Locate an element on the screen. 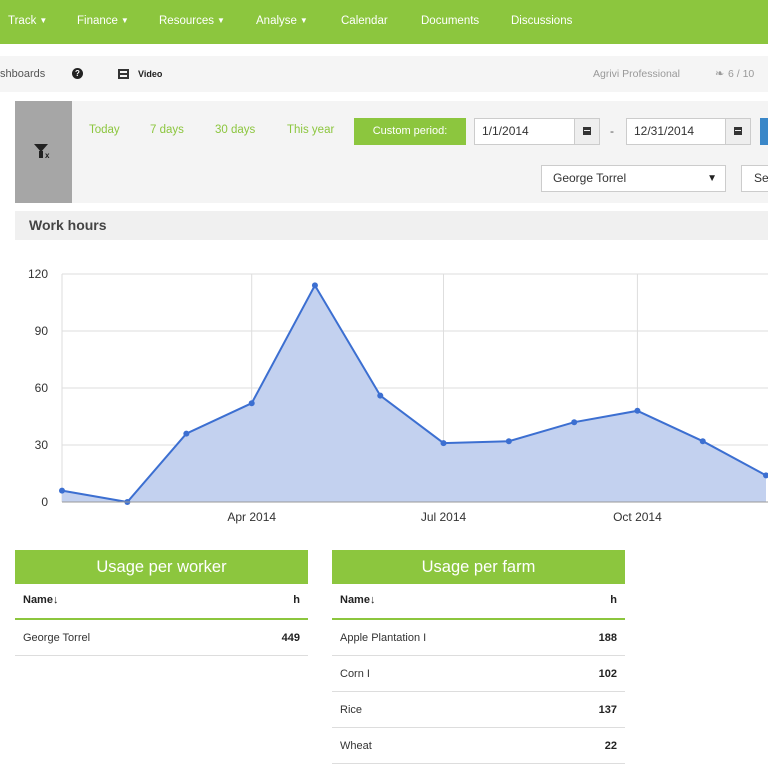 The height and width of the screenshot is (768, 768). secondary-select: Se is located at coordinates (754, 178).